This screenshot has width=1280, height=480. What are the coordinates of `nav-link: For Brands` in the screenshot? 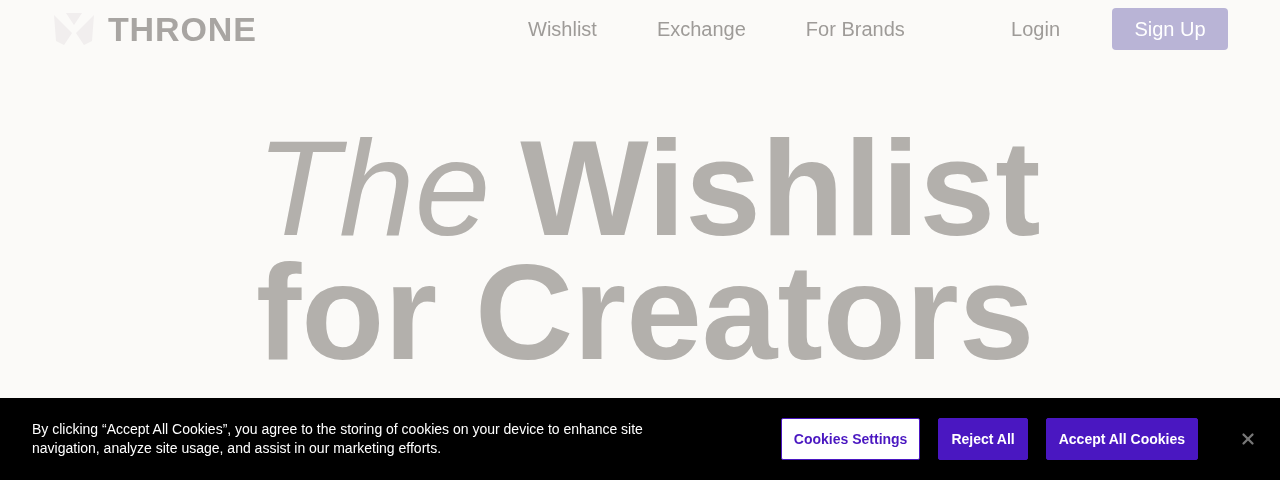 It's located at (855, 29).